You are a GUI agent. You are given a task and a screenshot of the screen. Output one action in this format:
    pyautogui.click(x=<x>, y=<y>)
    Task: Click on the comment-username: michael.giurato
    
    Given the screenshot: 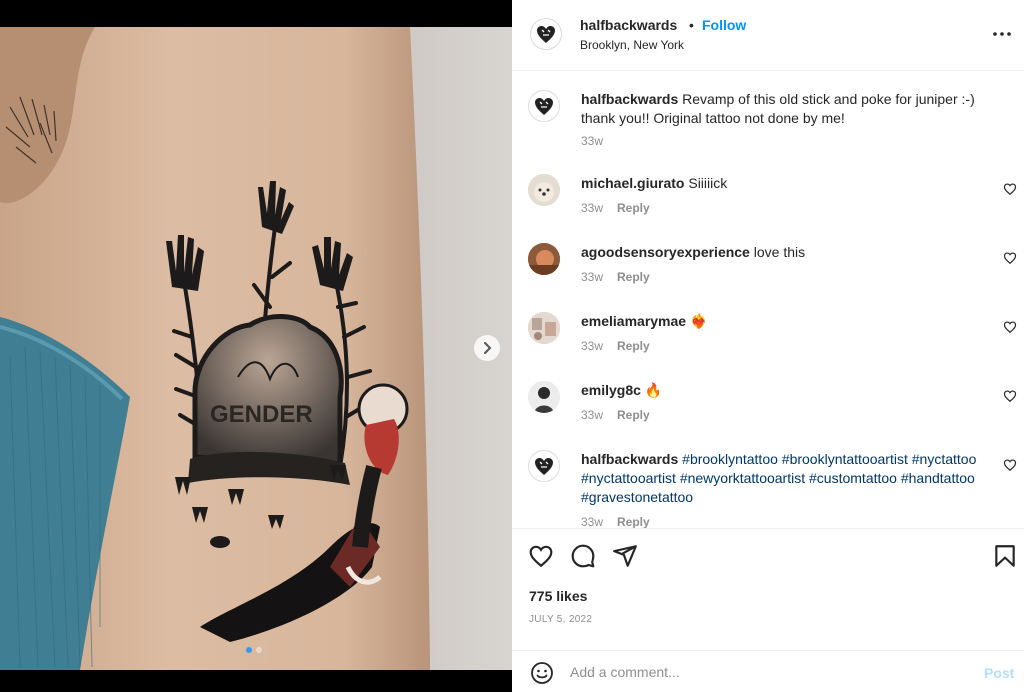 What is the action you would take?
    pyautogui.click(x=632, y=183)
    